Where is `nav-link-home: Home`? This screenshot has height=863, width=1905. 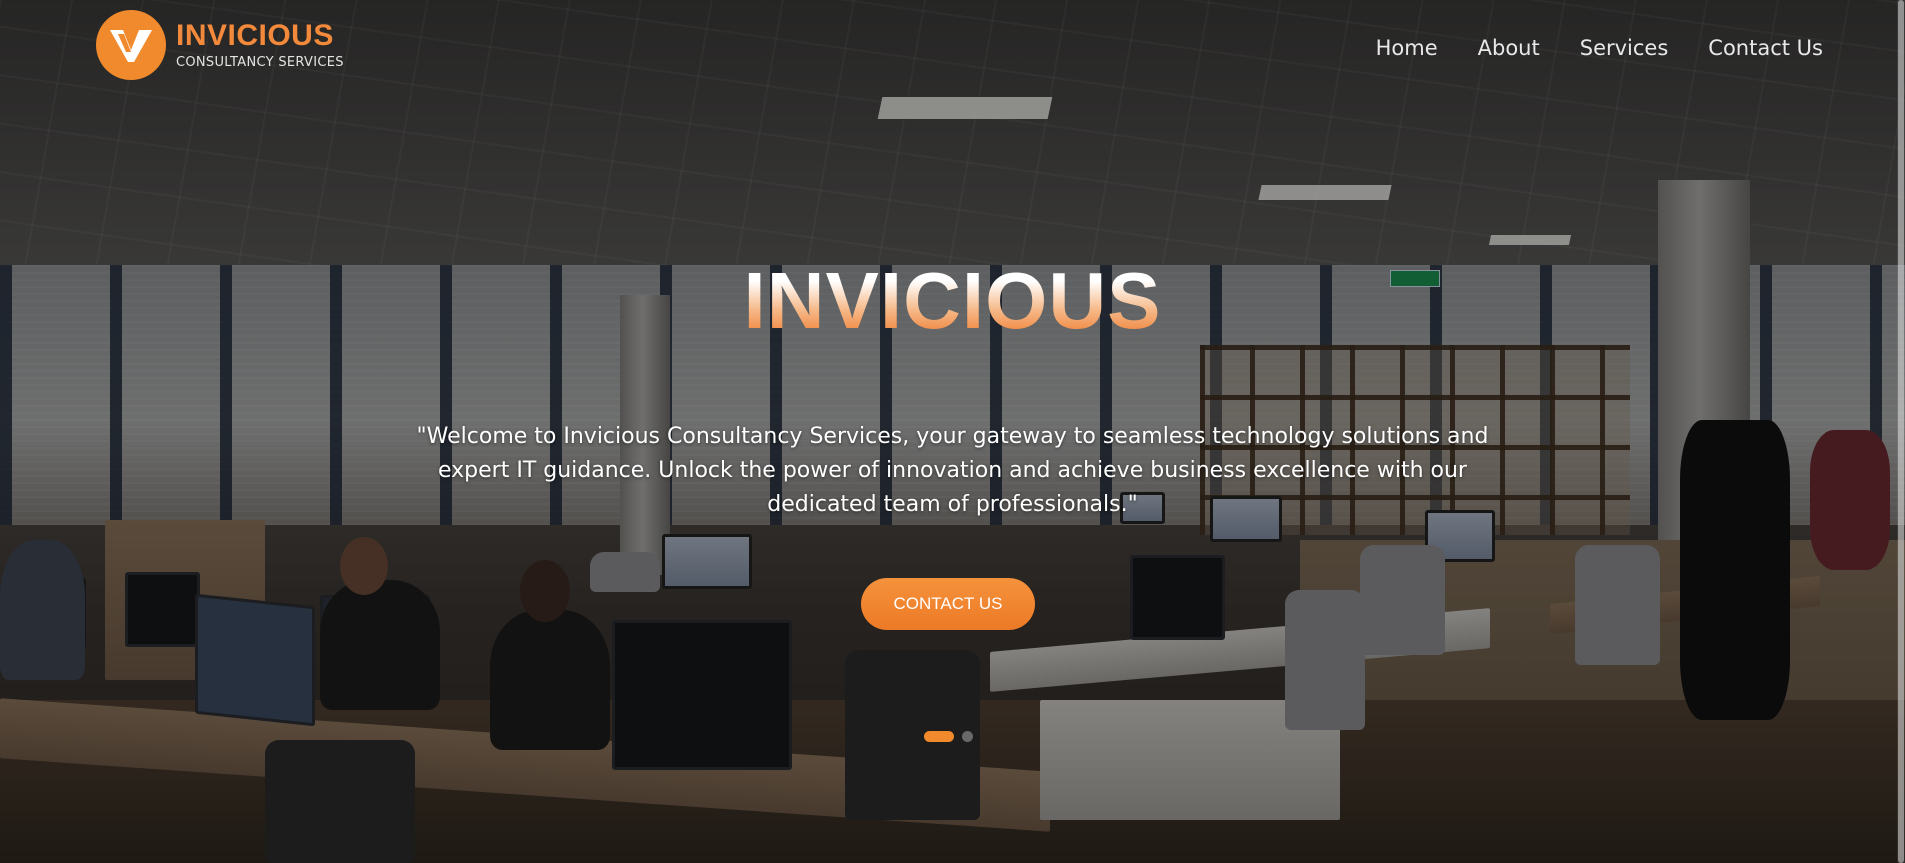
nav-link-home: Home is located at coordinates (1407, 48).